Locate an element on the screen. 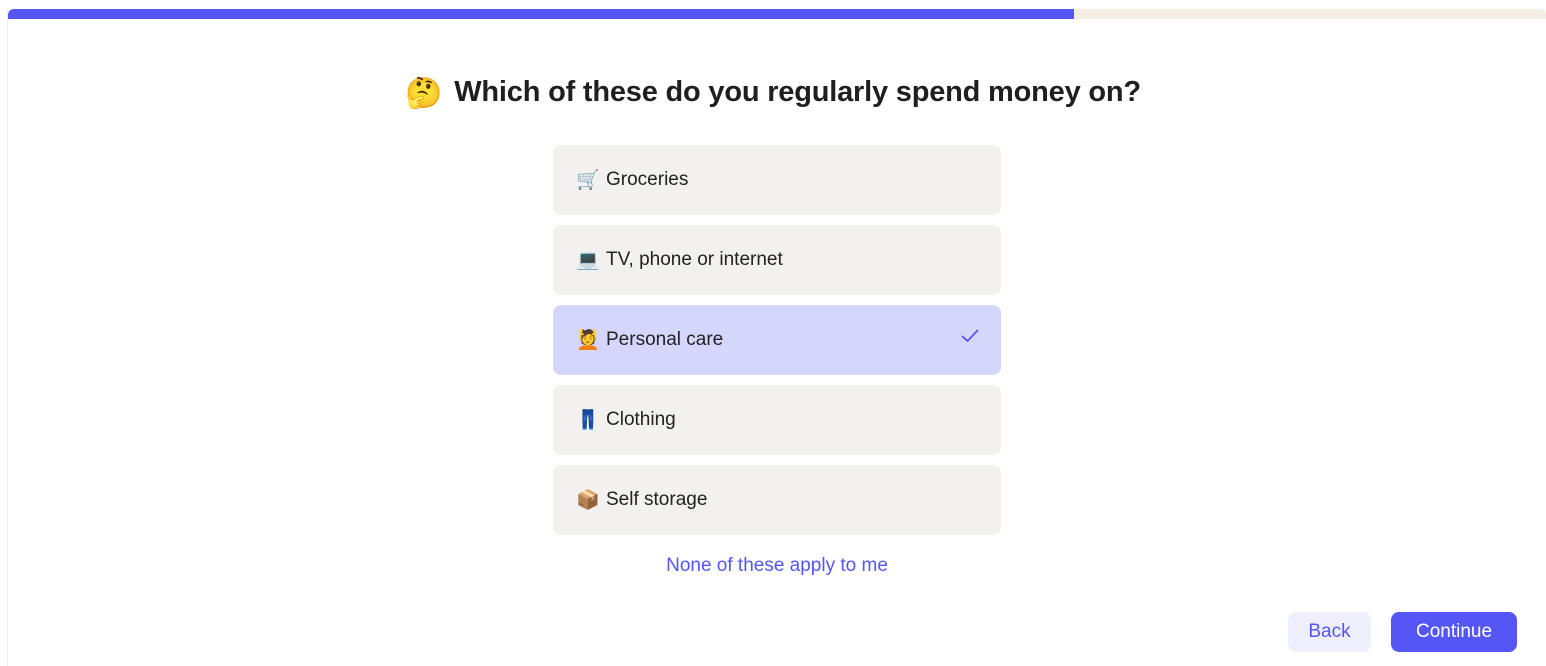 The height and width of the screenshot is (666, 1546). option-personal-care: 💆 Personal care is located at coordinates (777, 340).